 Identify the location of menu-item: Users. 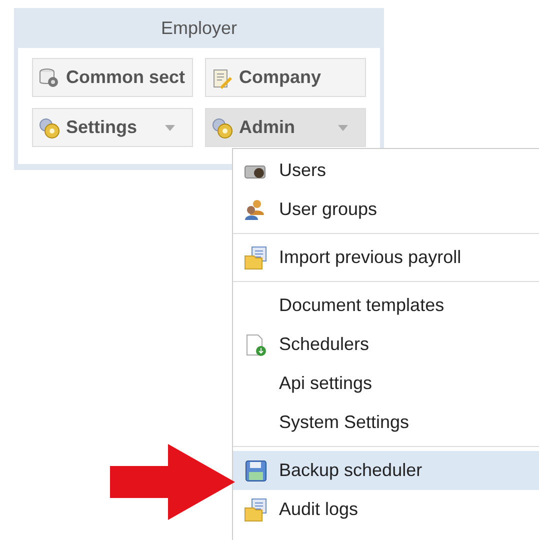
(386, 170).